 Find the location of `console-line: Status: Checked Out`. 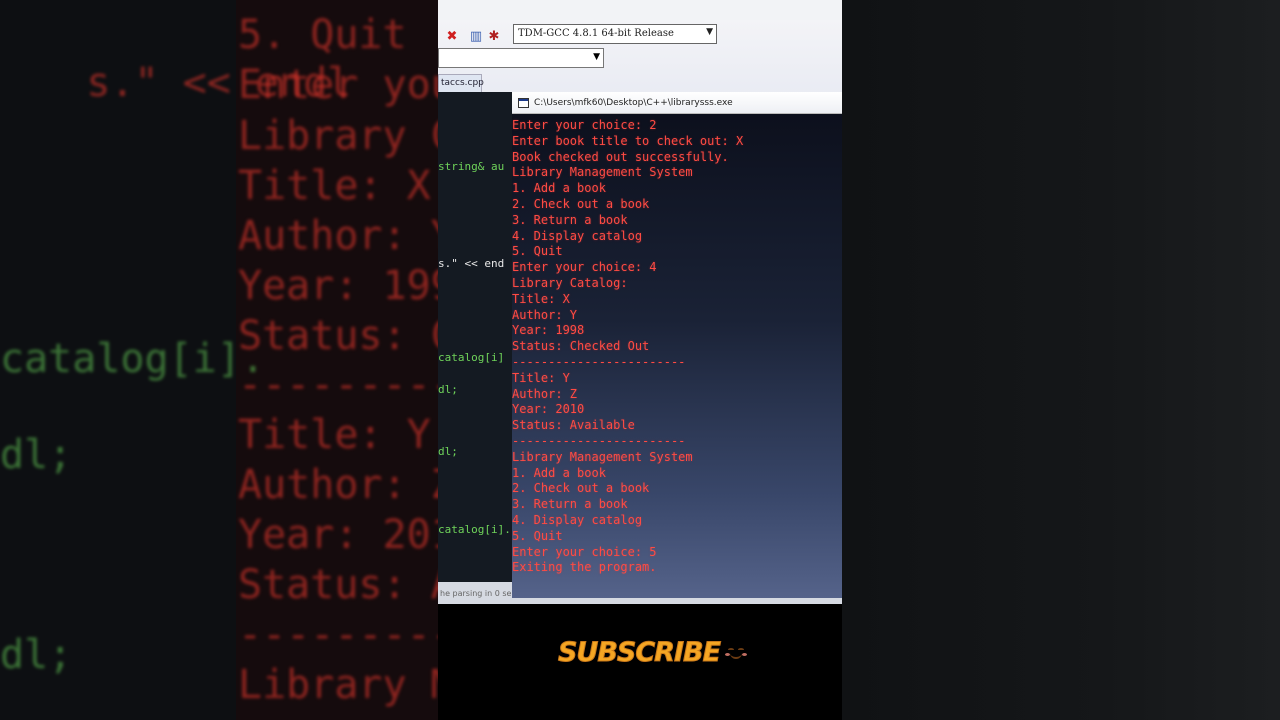

console-line: Status: Checked Out is located at coordinates (581, 346).